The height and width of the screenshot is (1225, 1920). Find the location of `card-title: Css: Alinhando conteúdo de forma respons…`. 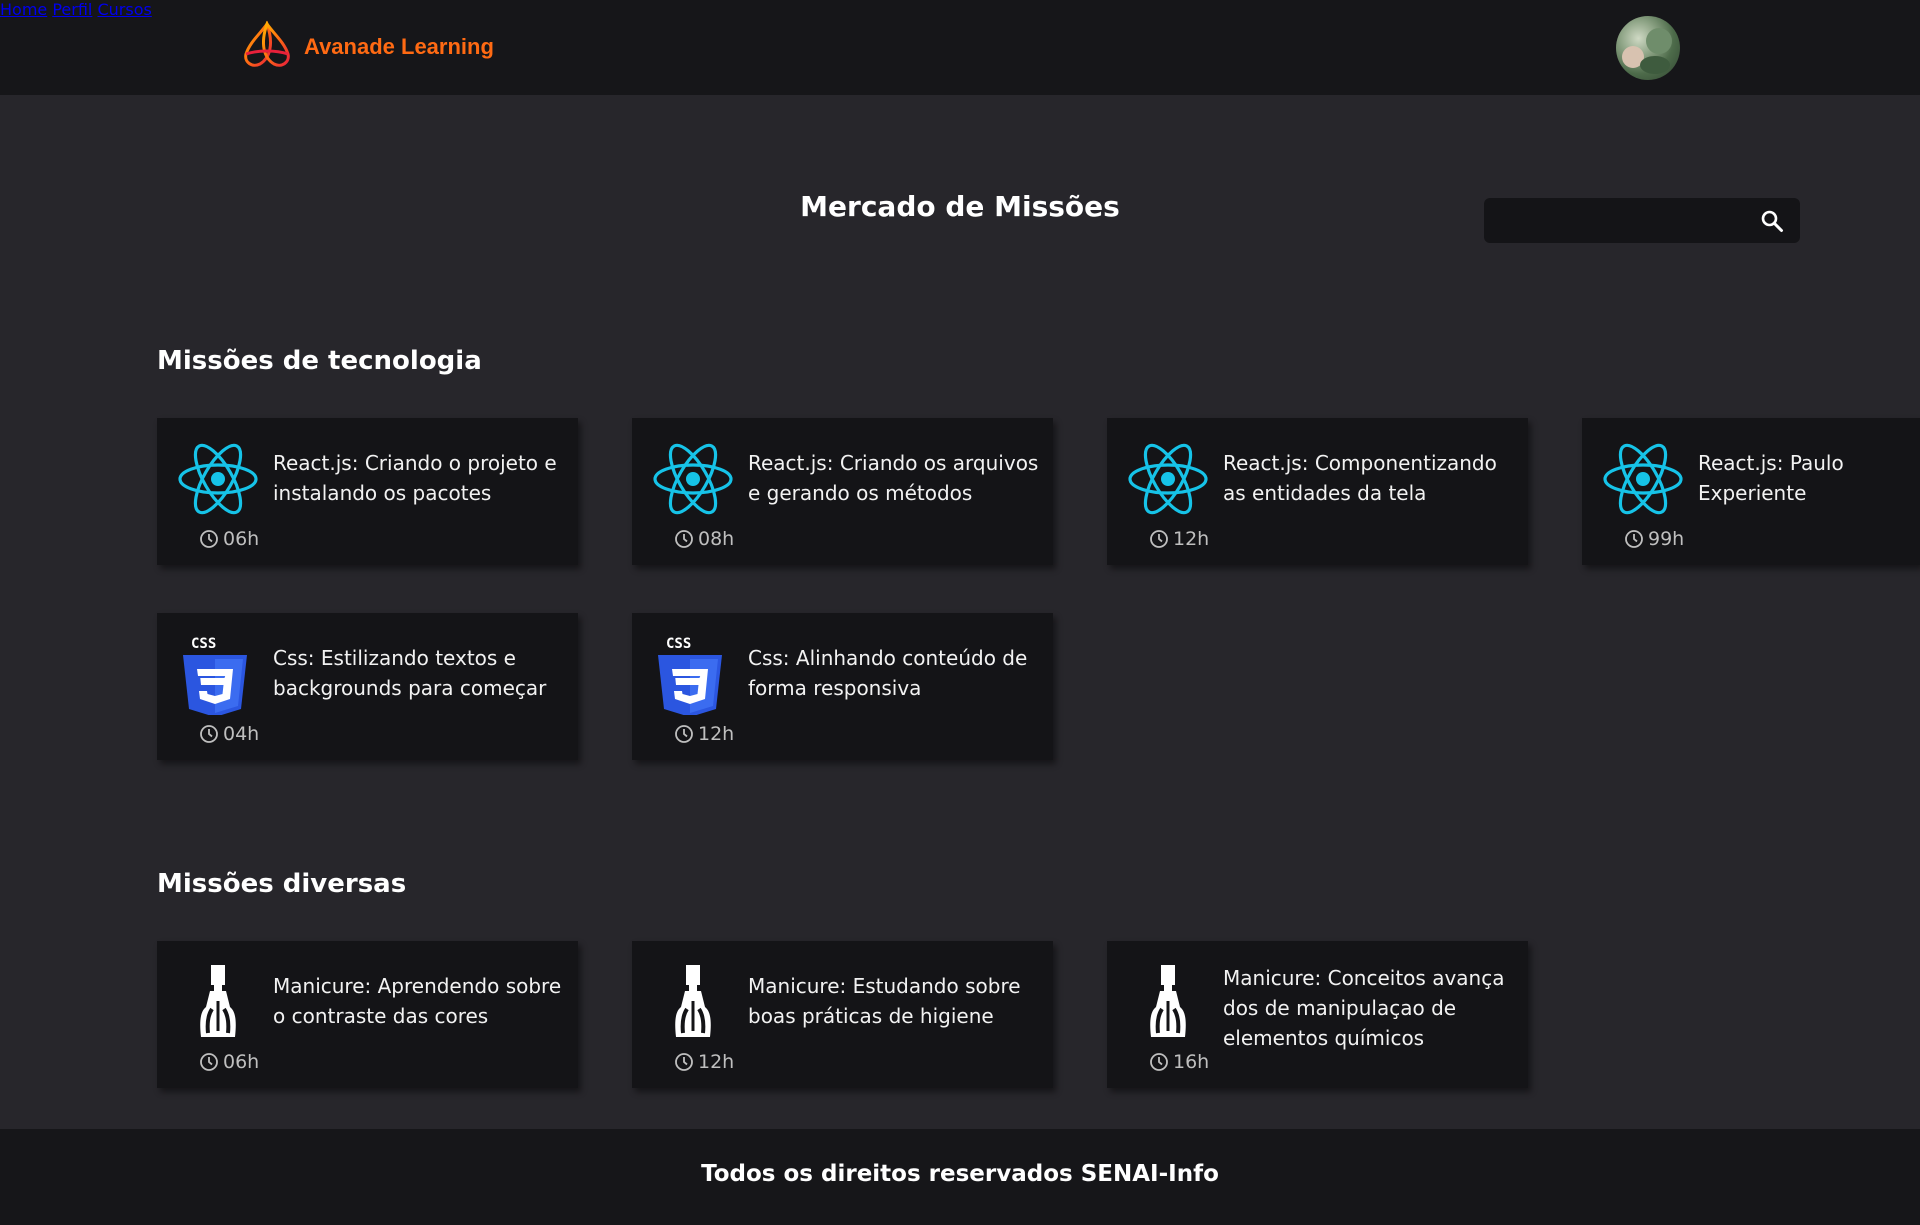

card-title: Css: Alinhando conteúdo de forma respons… is located at coordinates (888, 673).